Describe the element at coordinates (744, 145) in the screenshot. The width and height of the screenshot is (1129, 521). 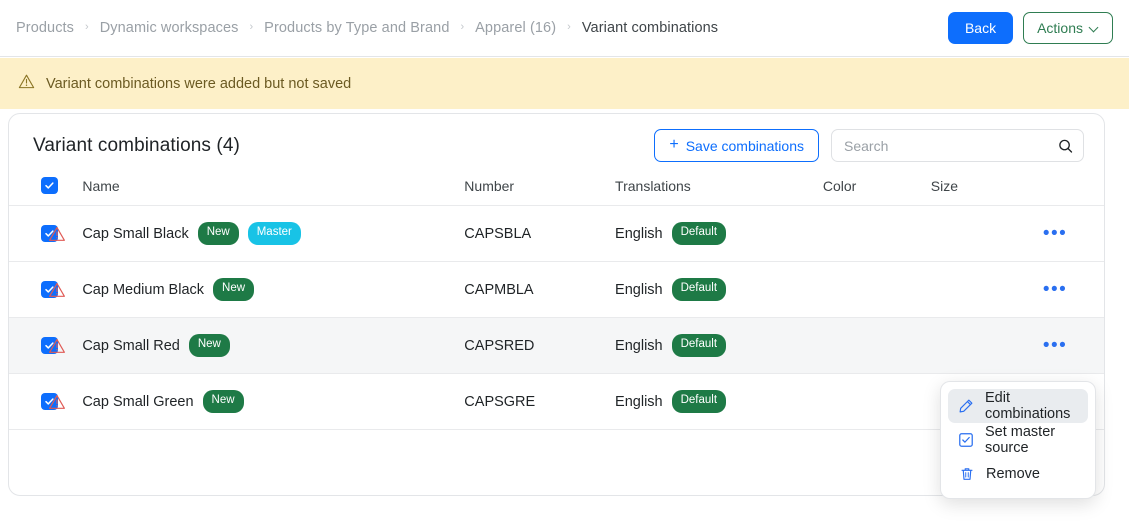
I see `save-combinations-label: Save combinations` at that location.